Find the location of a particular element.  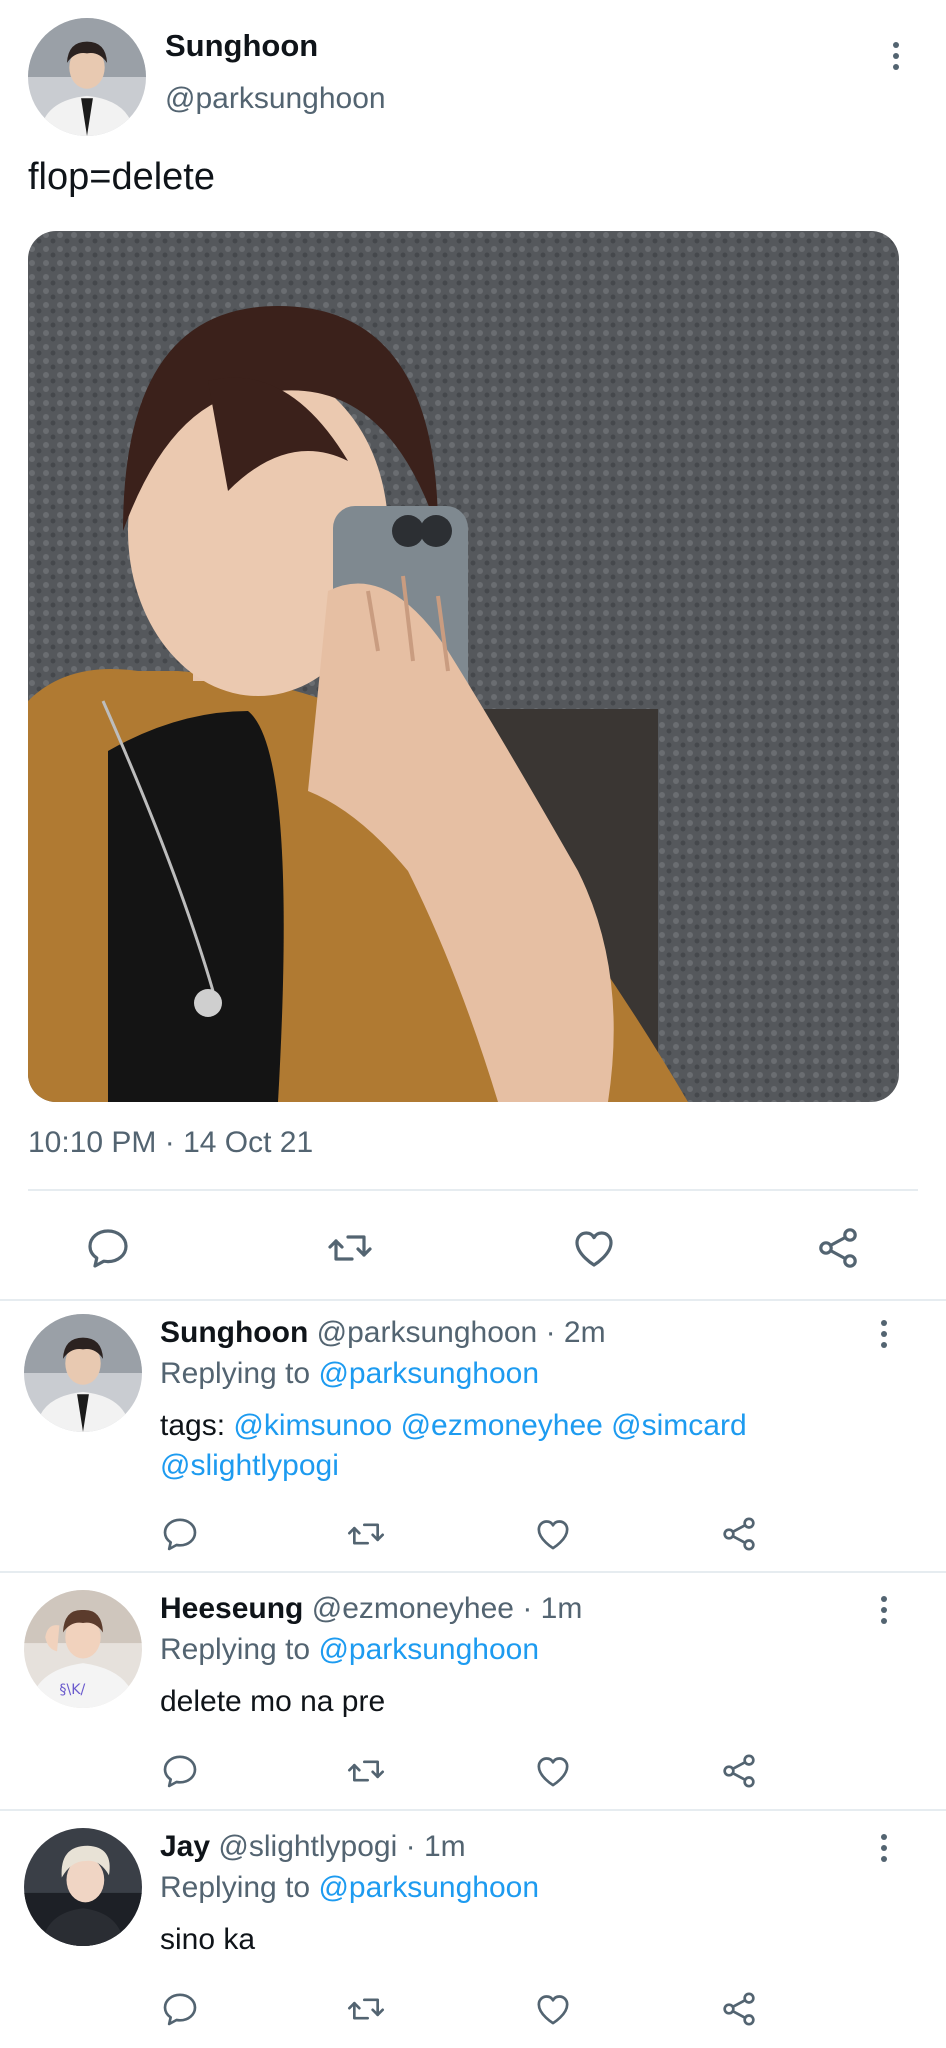

reply-header: Jay @slightlypogi · 1m is located at coordinates (313, 1847).